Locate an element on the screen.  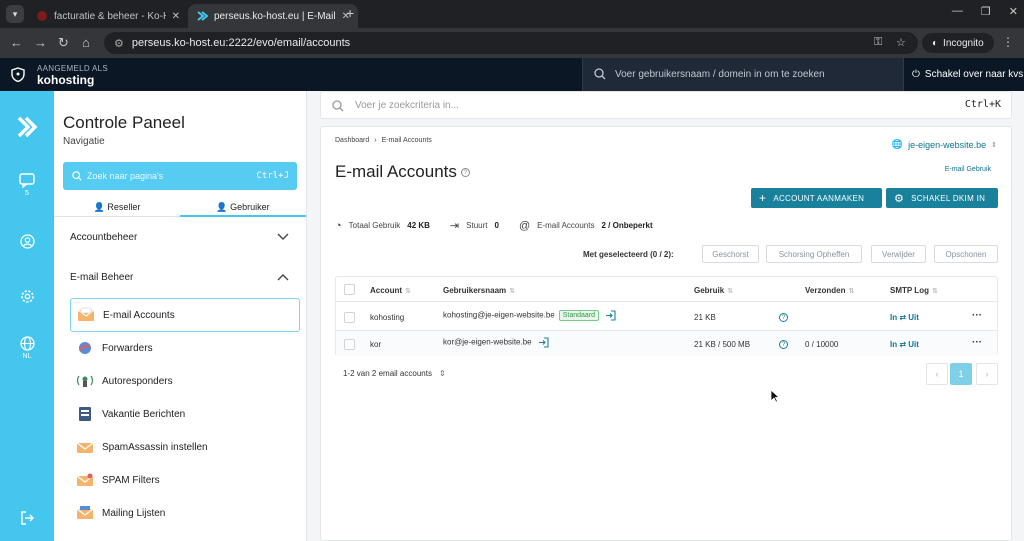
incognito-label: Incognito is located at coordinates (963, 43).